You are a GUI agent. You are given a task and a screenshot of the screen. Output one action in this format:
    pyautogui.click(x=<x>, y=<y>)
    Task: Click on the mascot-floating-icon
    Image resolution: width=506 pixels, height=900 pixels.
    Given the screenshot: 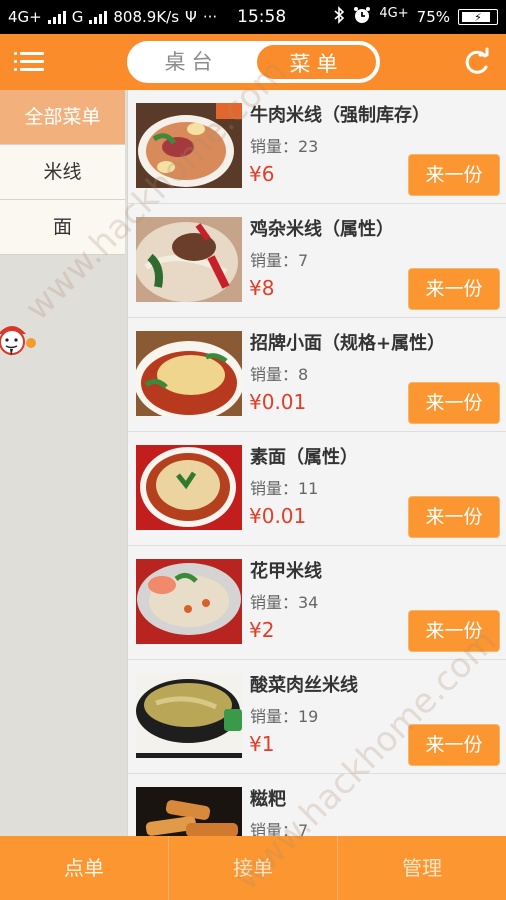 What is the action you would take?
    pyautogui.click(x=22, y=342)
    